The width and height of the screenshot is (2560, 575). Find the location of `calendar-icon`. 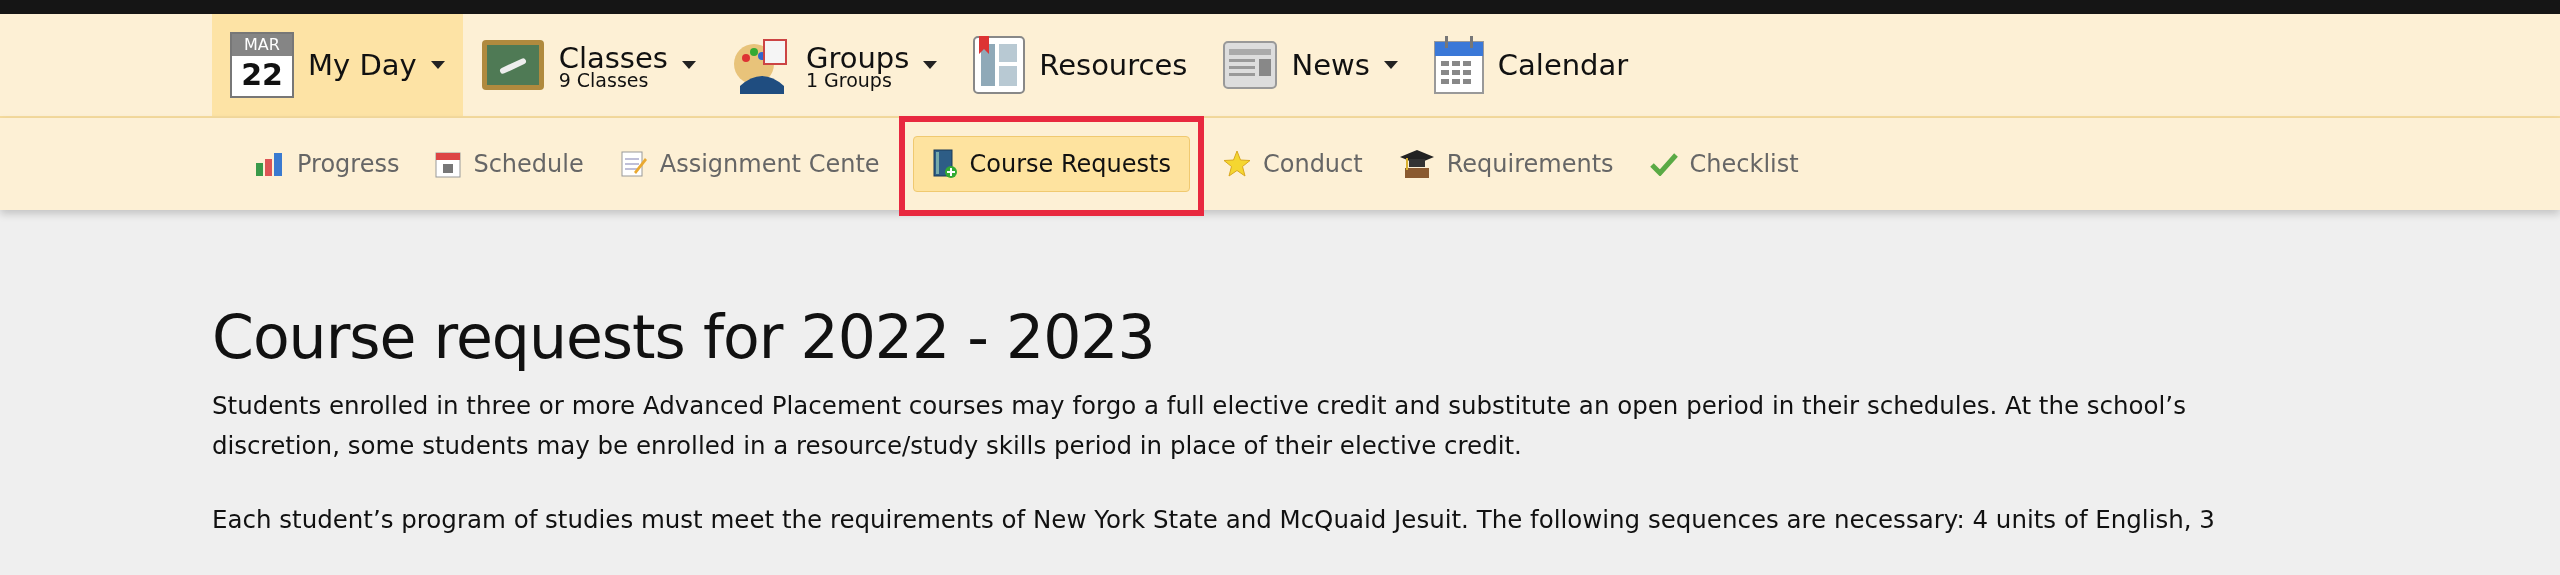

calendar-icon is located at coordinates (1458, 65).